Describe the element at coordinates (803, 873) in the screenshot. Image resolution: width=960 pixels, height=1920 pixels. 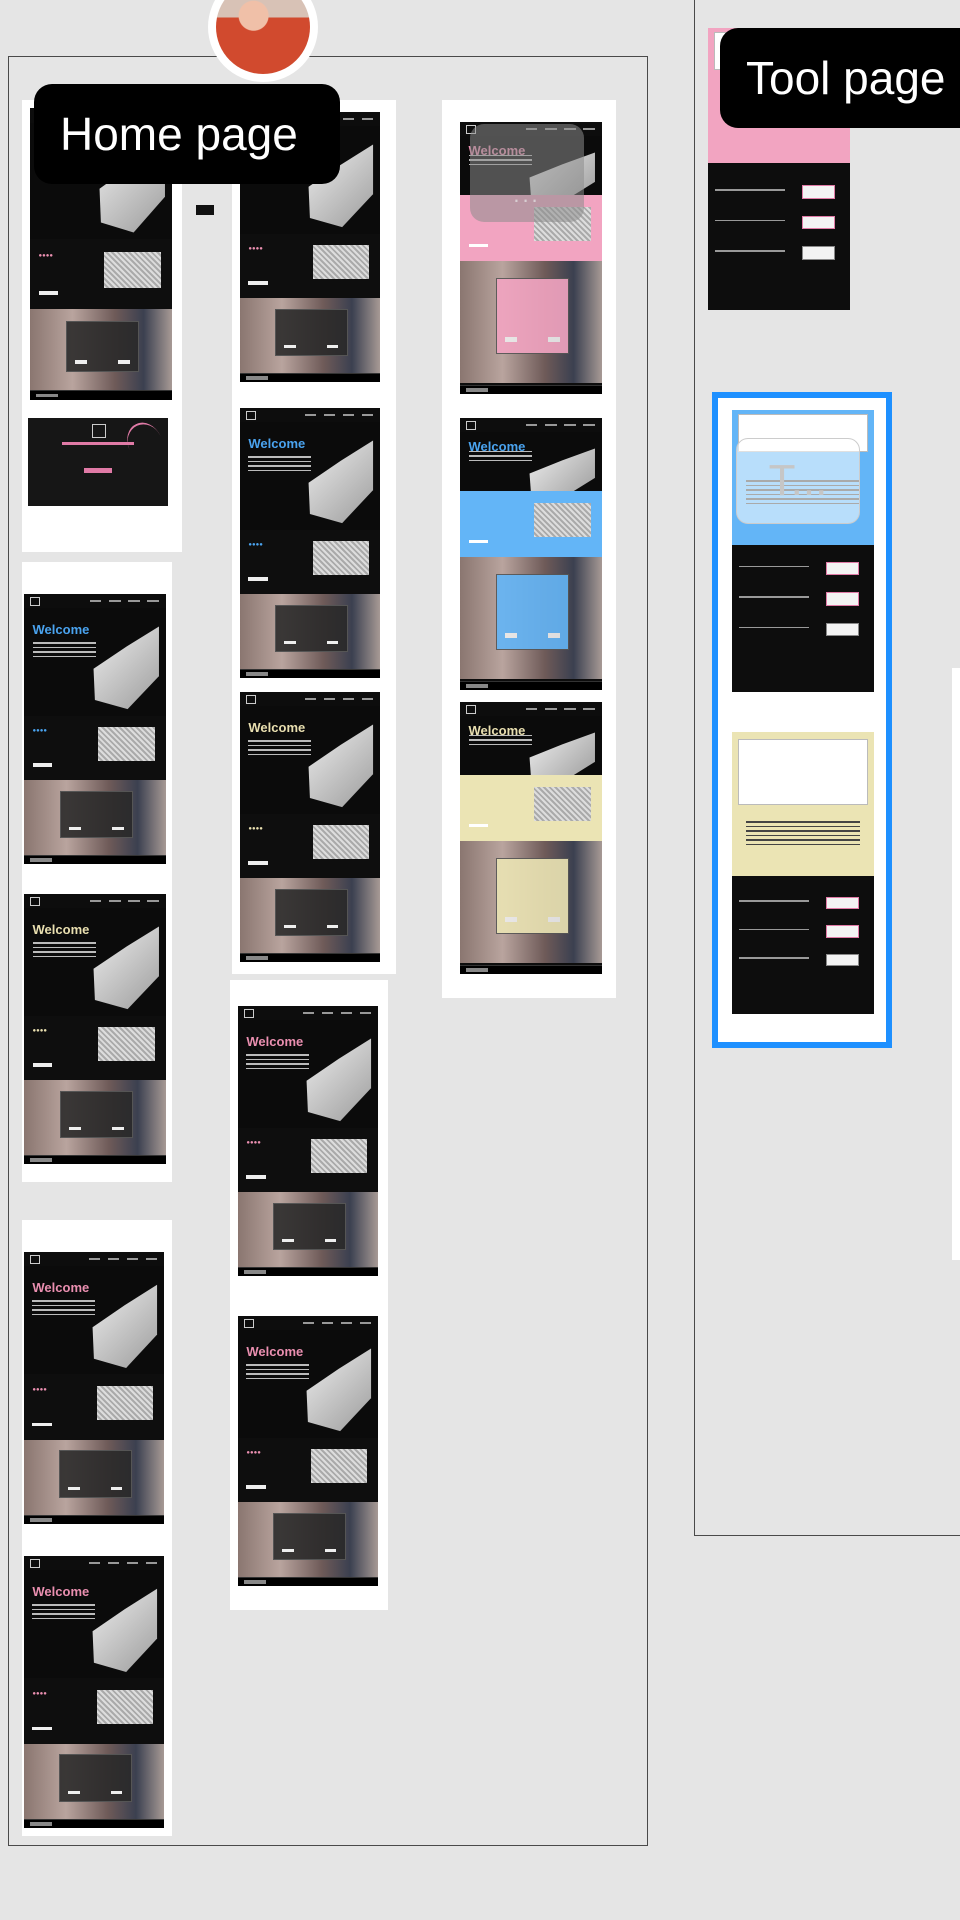
I see `tool-screen-cream` at that location.